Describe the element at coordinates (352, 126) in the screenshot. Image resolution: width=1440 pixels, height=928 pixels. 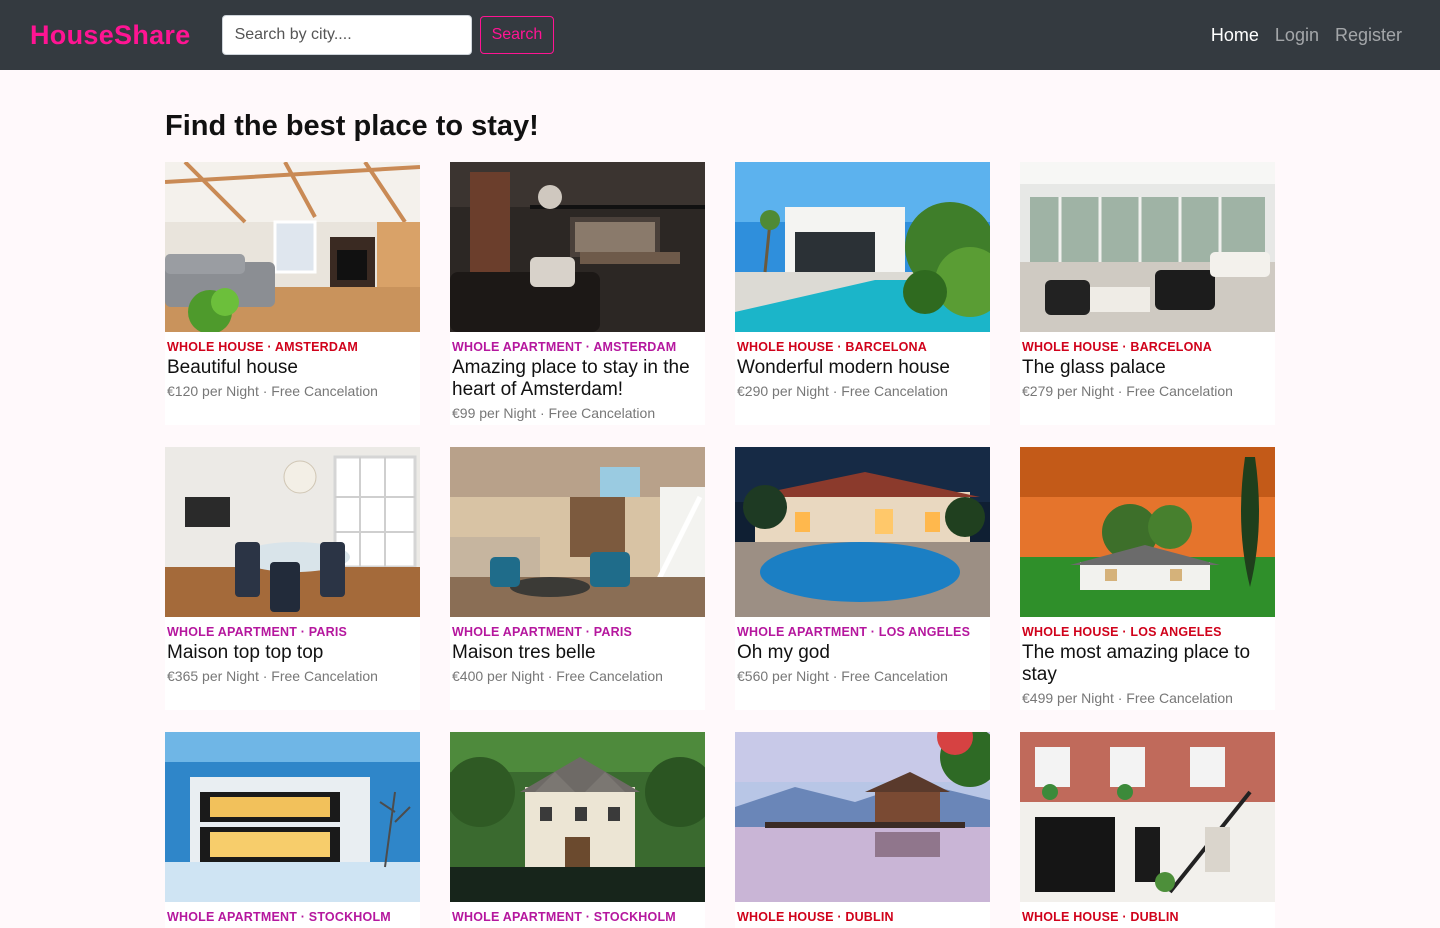
I see `page-title: Find the best place to stay!` at that location.